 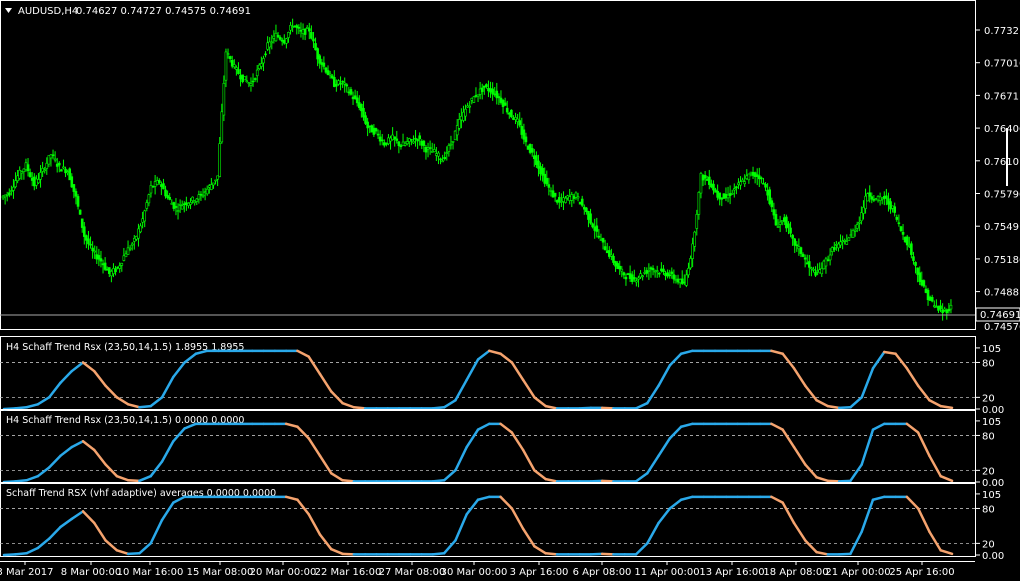 I want to click on price-tick-label: 0.76406, so click(x=1002, y=129).